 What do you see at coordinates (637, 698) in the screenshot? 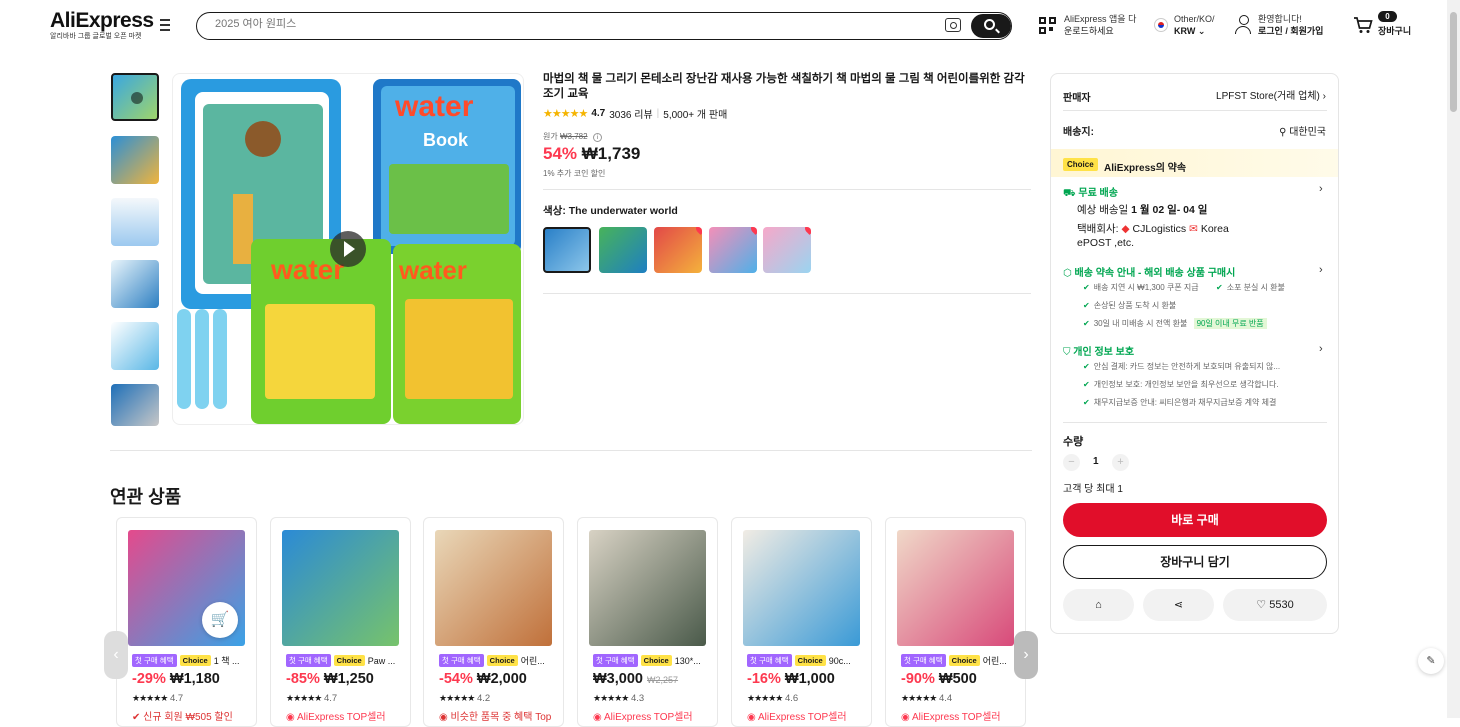
I see `product-rating: 4.3` at bounding box center [637, 698].